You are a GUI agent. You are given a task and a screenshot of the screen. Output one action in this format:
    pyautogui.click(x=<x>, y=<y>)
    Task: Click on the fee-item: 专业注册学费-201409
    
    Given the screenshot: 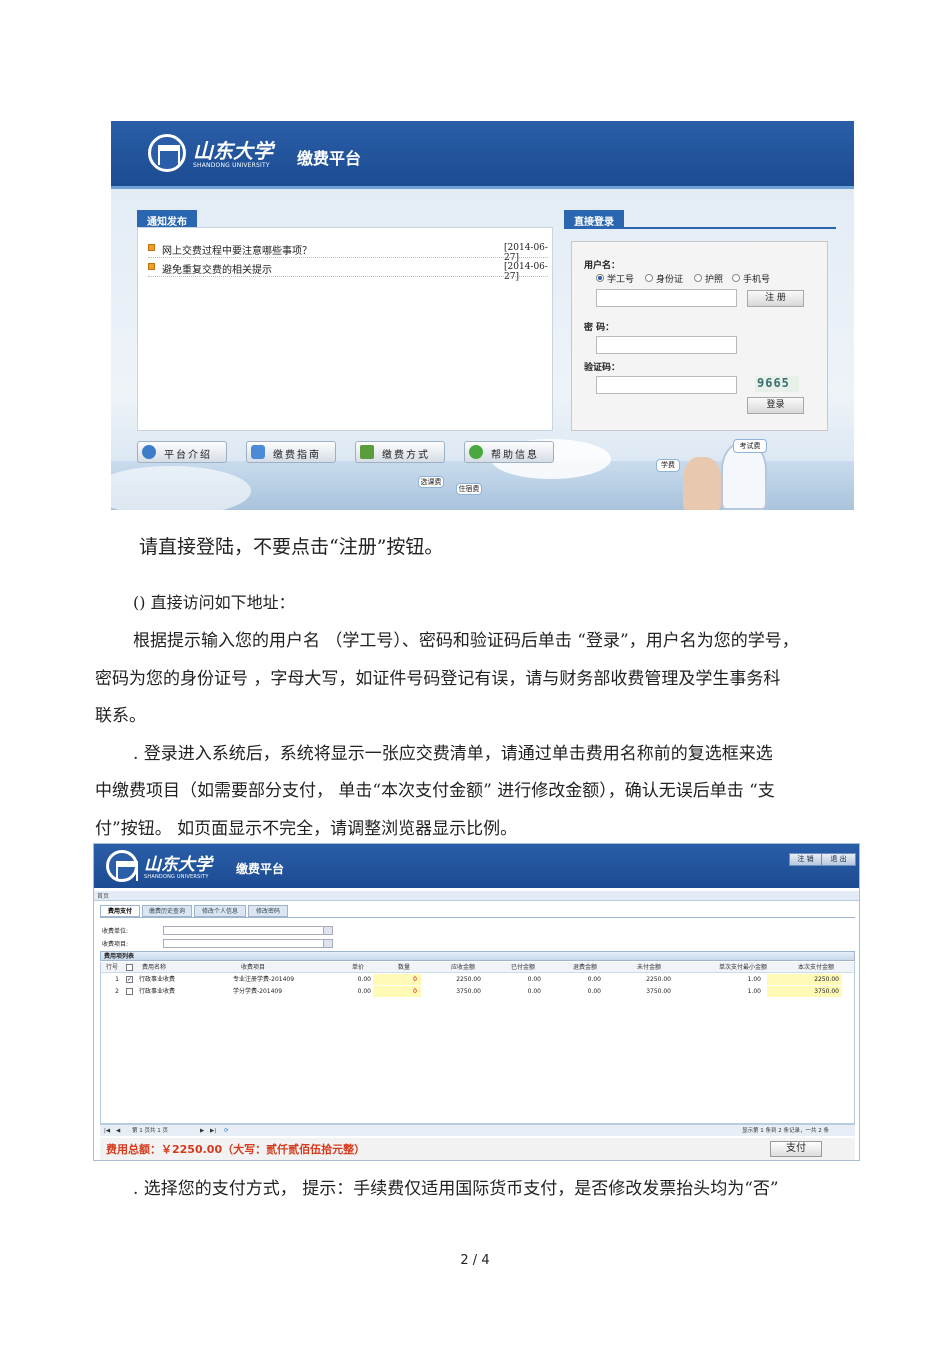 What is the action you would take?
    pyautogui.click(x=264, y=979)
    